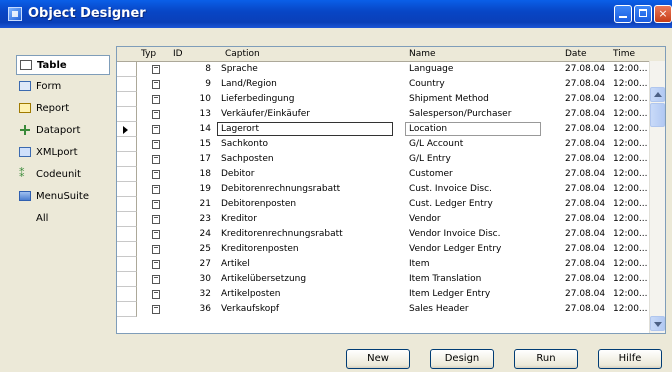 Image resolution: width=672 pixels, height=372 pixels. What do you see at coordinates (378, 359) in the screenshot?
I see `new-button: New` at bounding box center [378, 359].